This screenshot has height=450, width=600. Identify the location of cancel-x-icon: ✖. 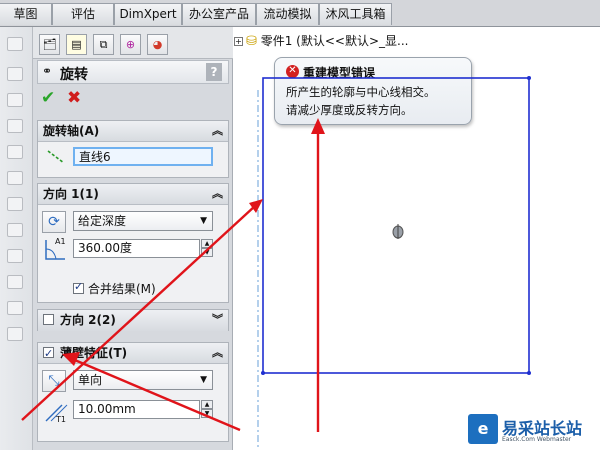
(74, 98).